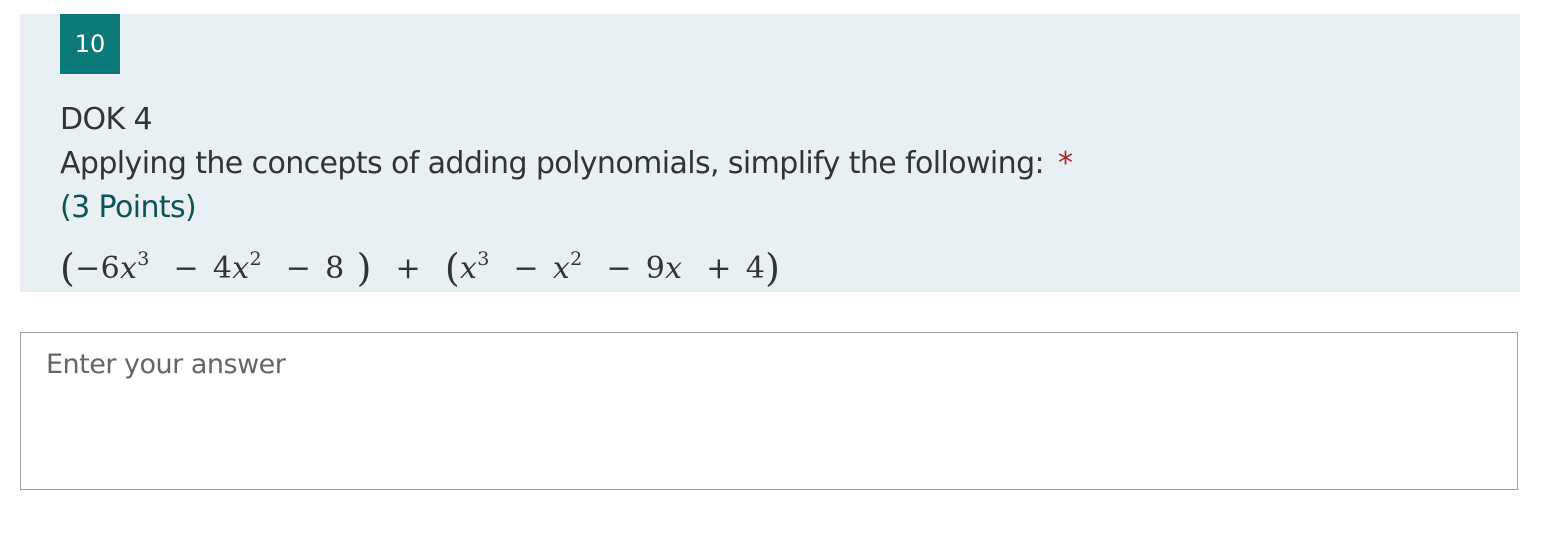 This screenshot has height=552, width=1550. Describe the element at coordinates (335, 268) in the screenshot. I see `term-const: 8` at that location.